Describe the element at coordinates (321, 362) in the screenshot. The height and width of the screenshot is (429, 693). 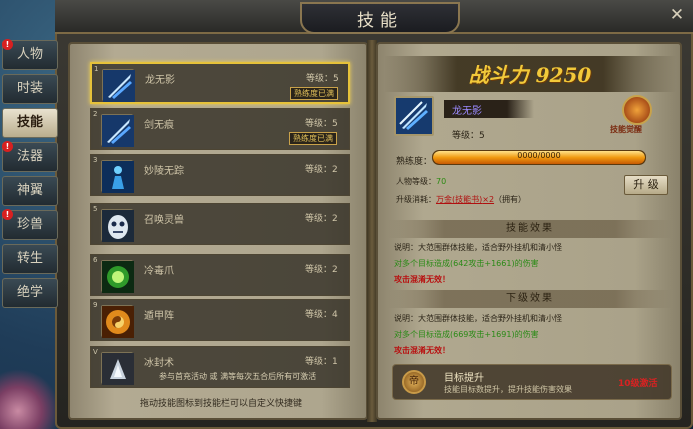
I see `skill-level: 等级：1` at that location.